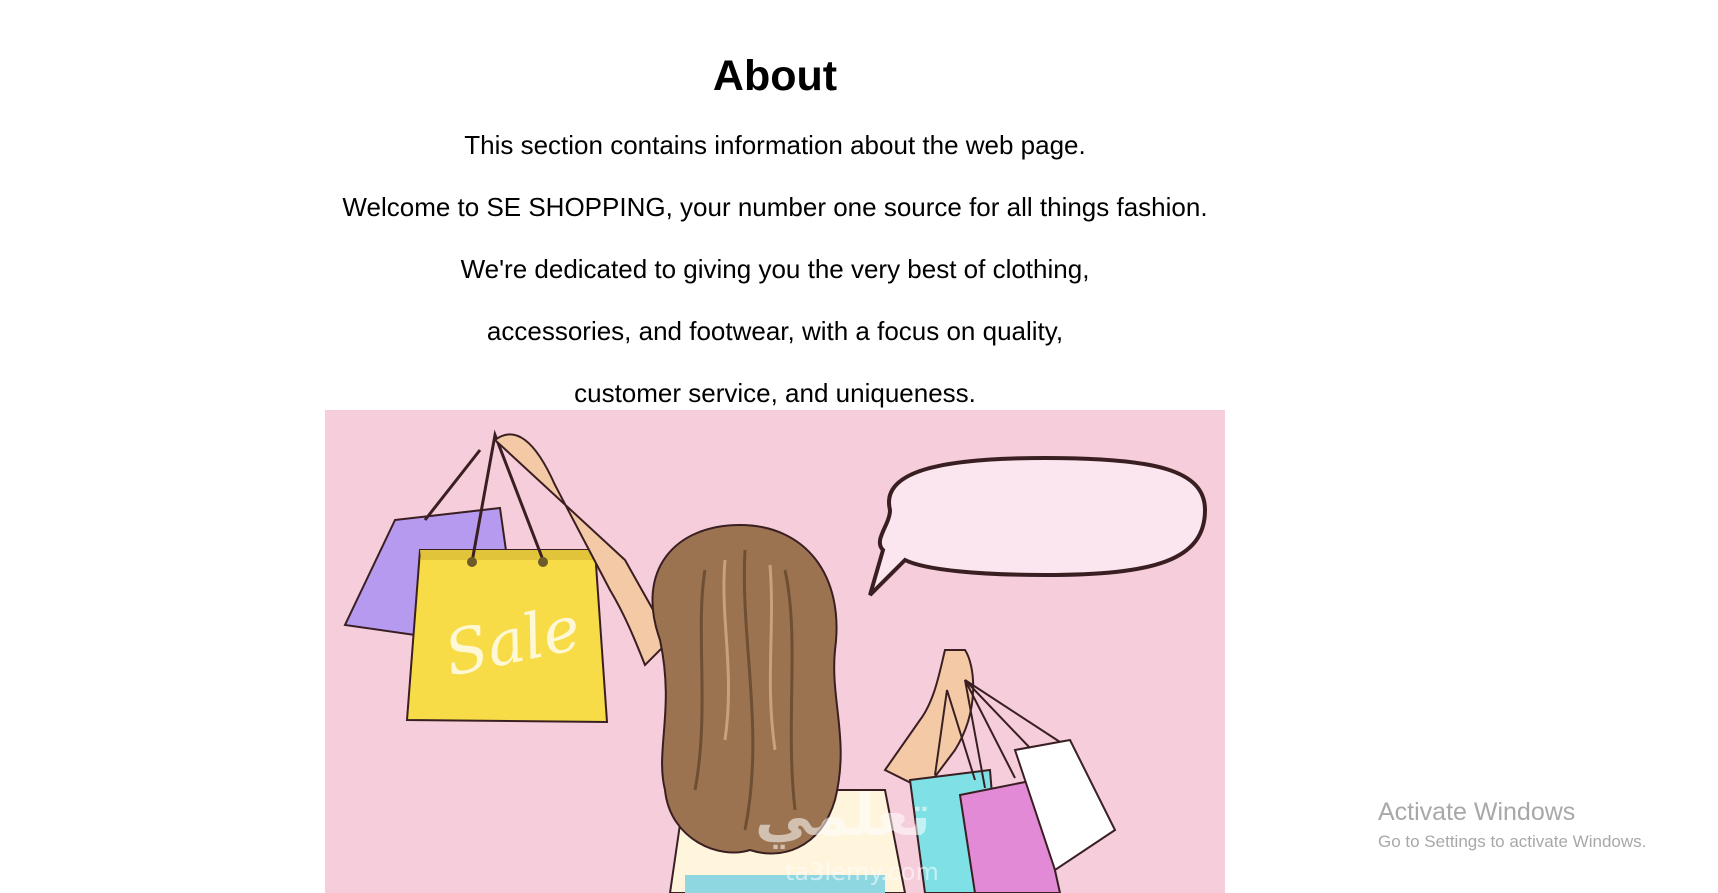 Image resolution: width=1718 pixels, height=893 pixels. Describe the element at coordinates (775, 76) in the screenshot. I see `about-title: About` at that location.